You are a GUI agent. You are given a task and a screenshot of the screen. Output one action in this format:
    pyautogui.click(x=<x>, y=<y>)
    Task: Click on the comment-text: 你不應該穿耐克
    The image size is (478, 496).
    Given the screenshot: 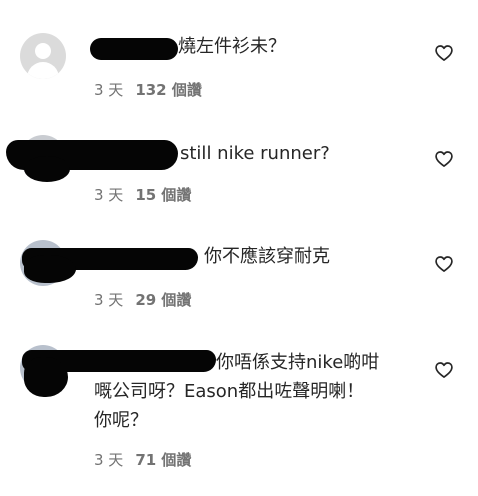 What is the action you would take?
    pyautogui.click(x=267, y=256)
    